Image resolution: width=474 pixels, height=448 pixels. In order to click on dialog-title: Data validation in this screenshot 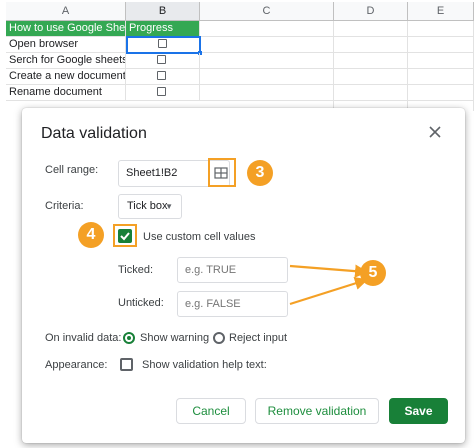, I will do `click(94, 133)`.